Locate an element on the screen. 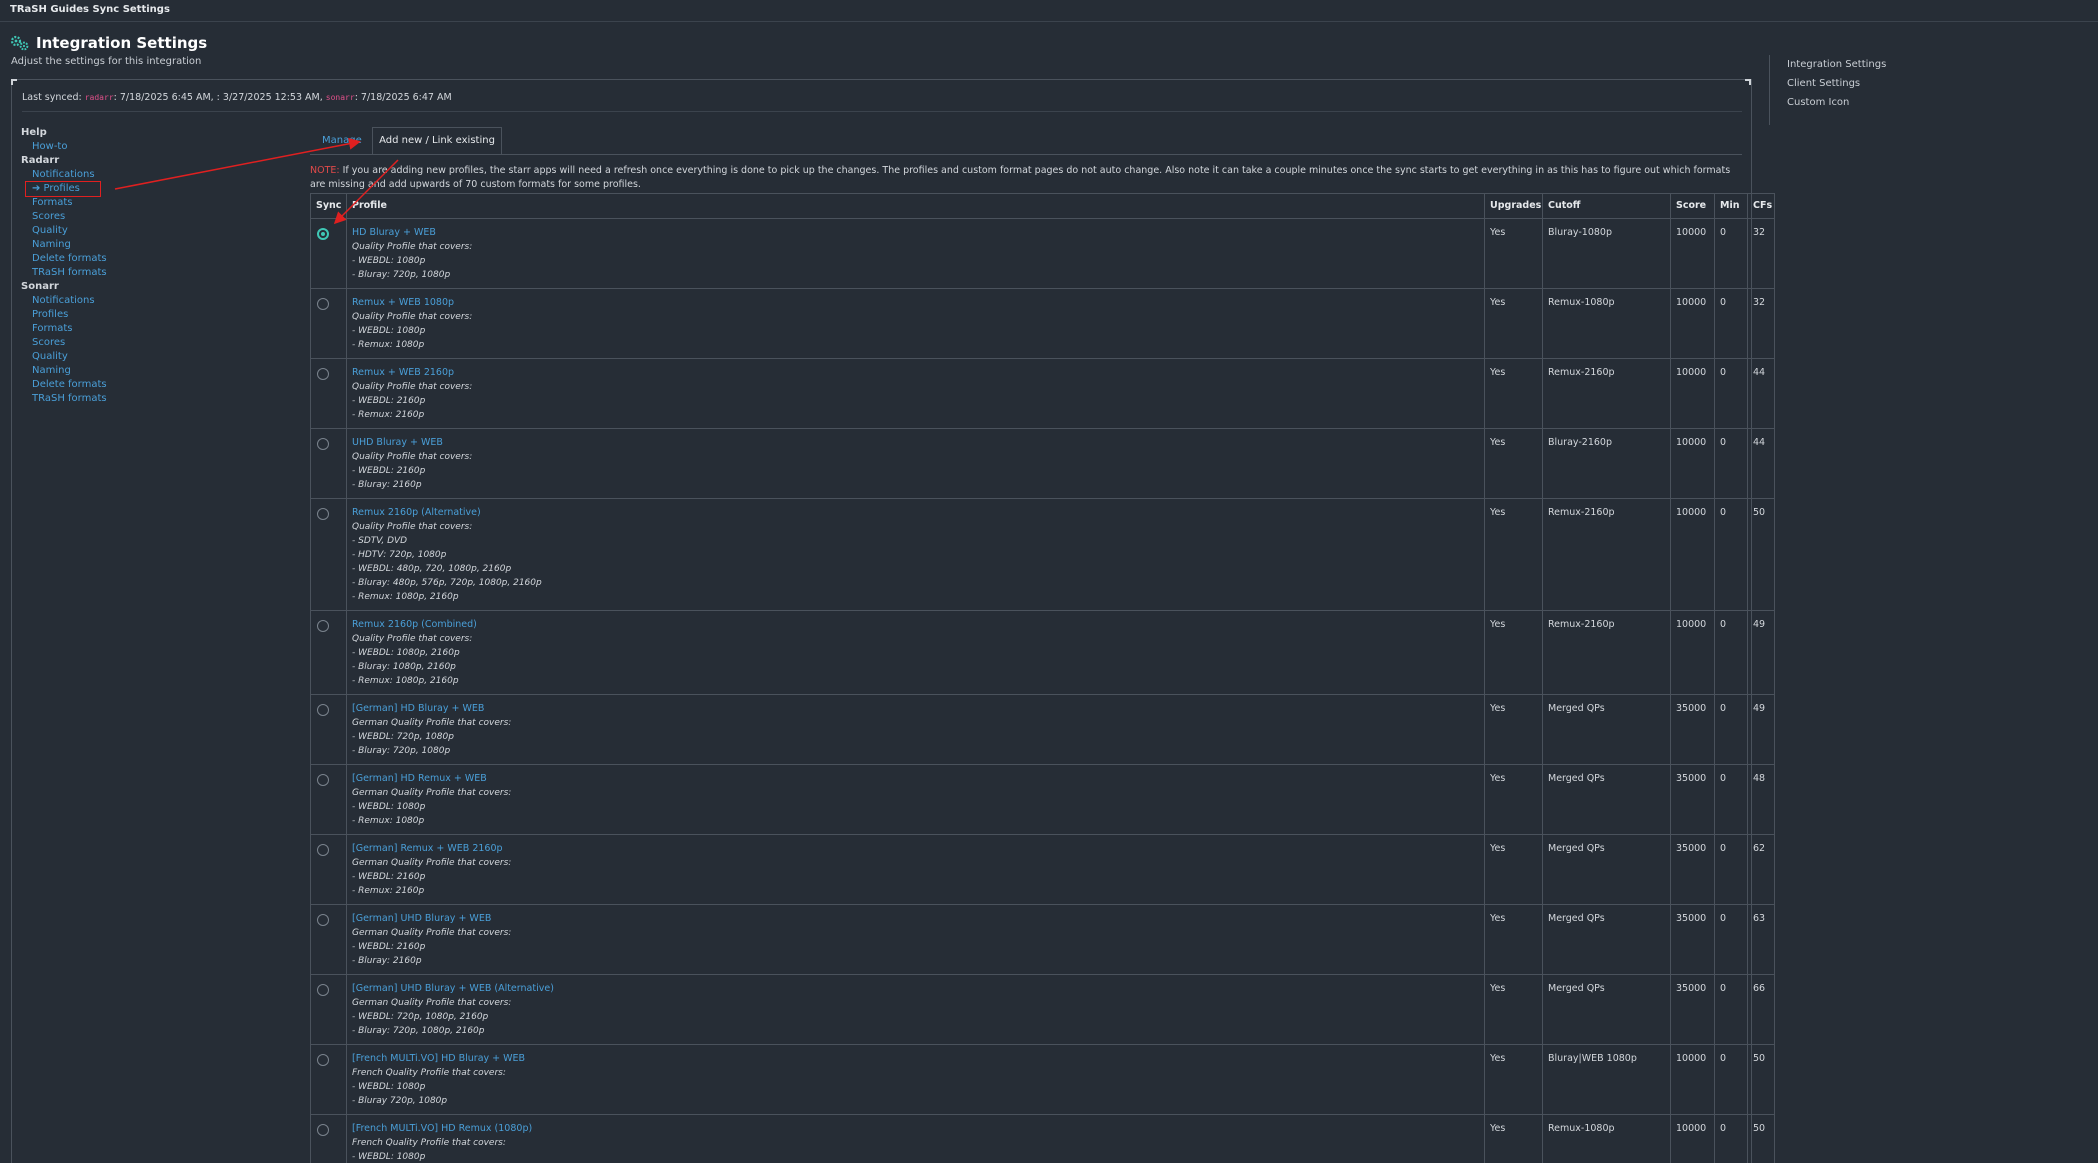  nav-item-radarr-delete-formats: Delete formats is located at coordinates (91, 259).